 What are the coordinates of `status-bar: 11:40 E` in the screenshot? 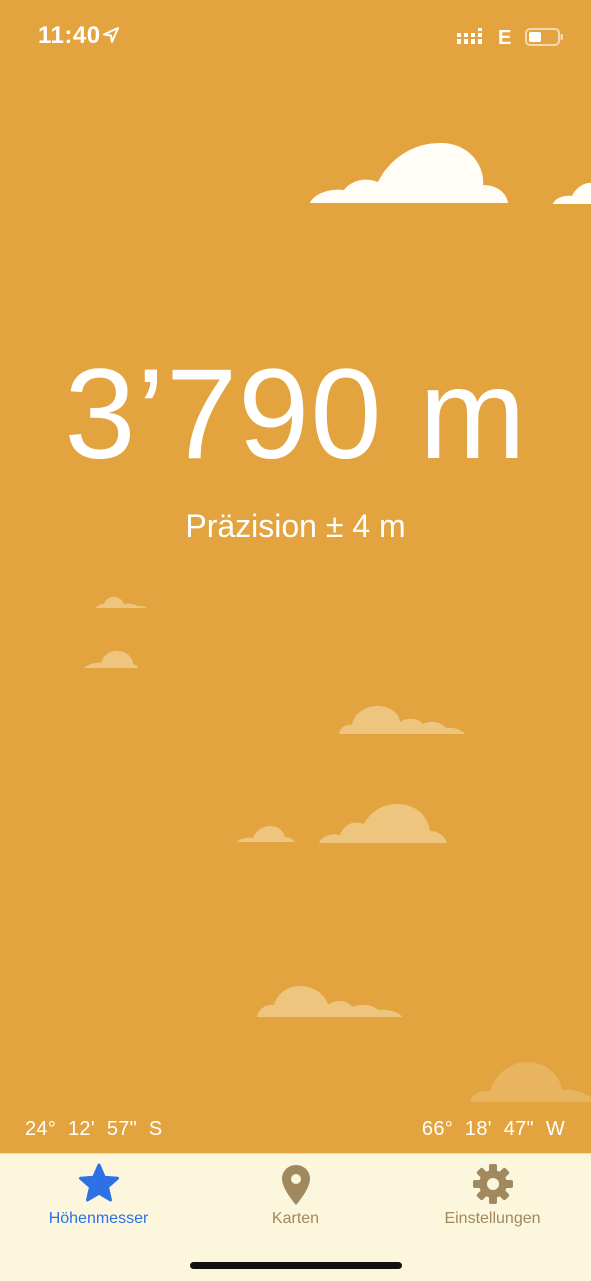 It's located at (295, 38).